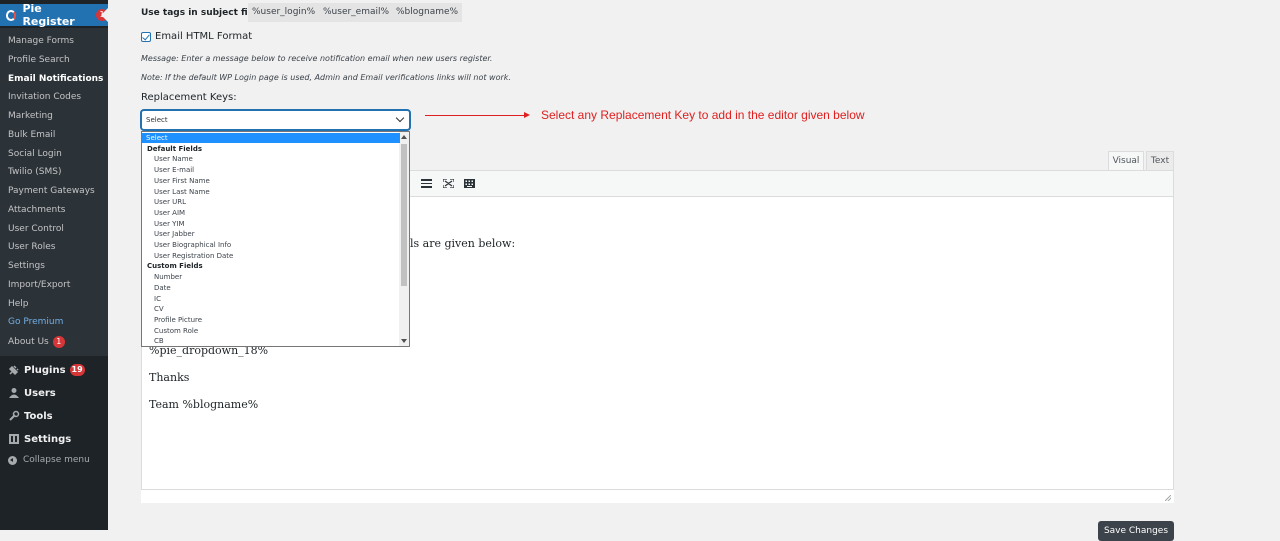 Image resolution: width=1280 pixels, height=541 pixels. Describe the element at coordinates (427, 12) in the screenshot. I see `tag-chip: %blogname%` at that location.